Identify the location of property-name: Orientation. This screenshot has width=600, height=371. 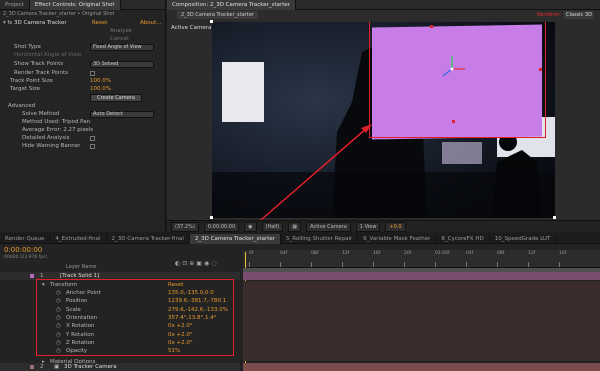
(81, 318).